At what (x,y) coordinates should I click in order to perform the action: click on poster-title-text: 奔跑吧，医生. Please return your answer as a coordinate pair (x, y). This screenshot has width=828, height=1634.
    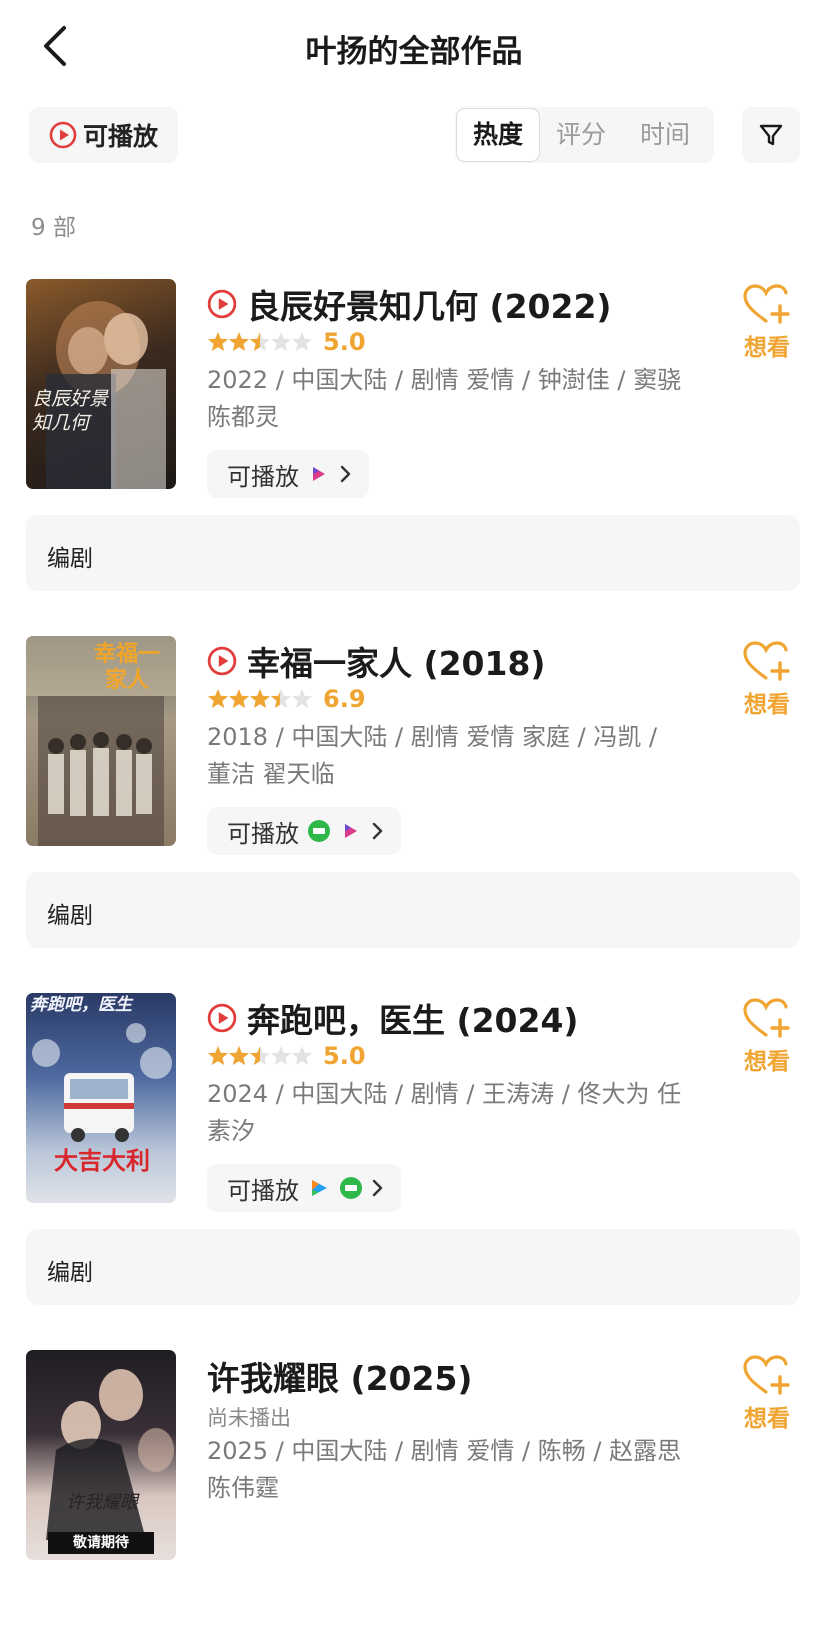
    Looking at the image, I should click on (81, 1005).